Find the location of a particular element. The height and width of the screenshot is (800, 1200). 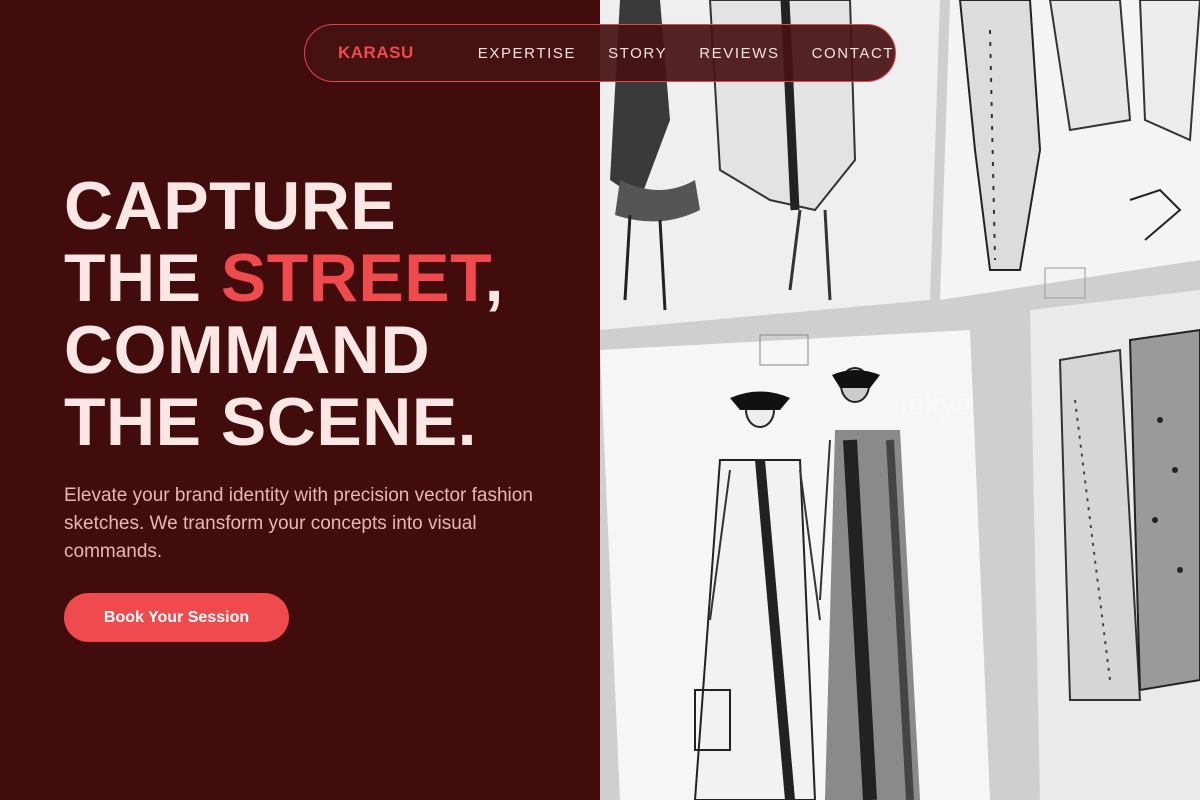

nav-link-story: STORY is located at coordinates (637, 53).